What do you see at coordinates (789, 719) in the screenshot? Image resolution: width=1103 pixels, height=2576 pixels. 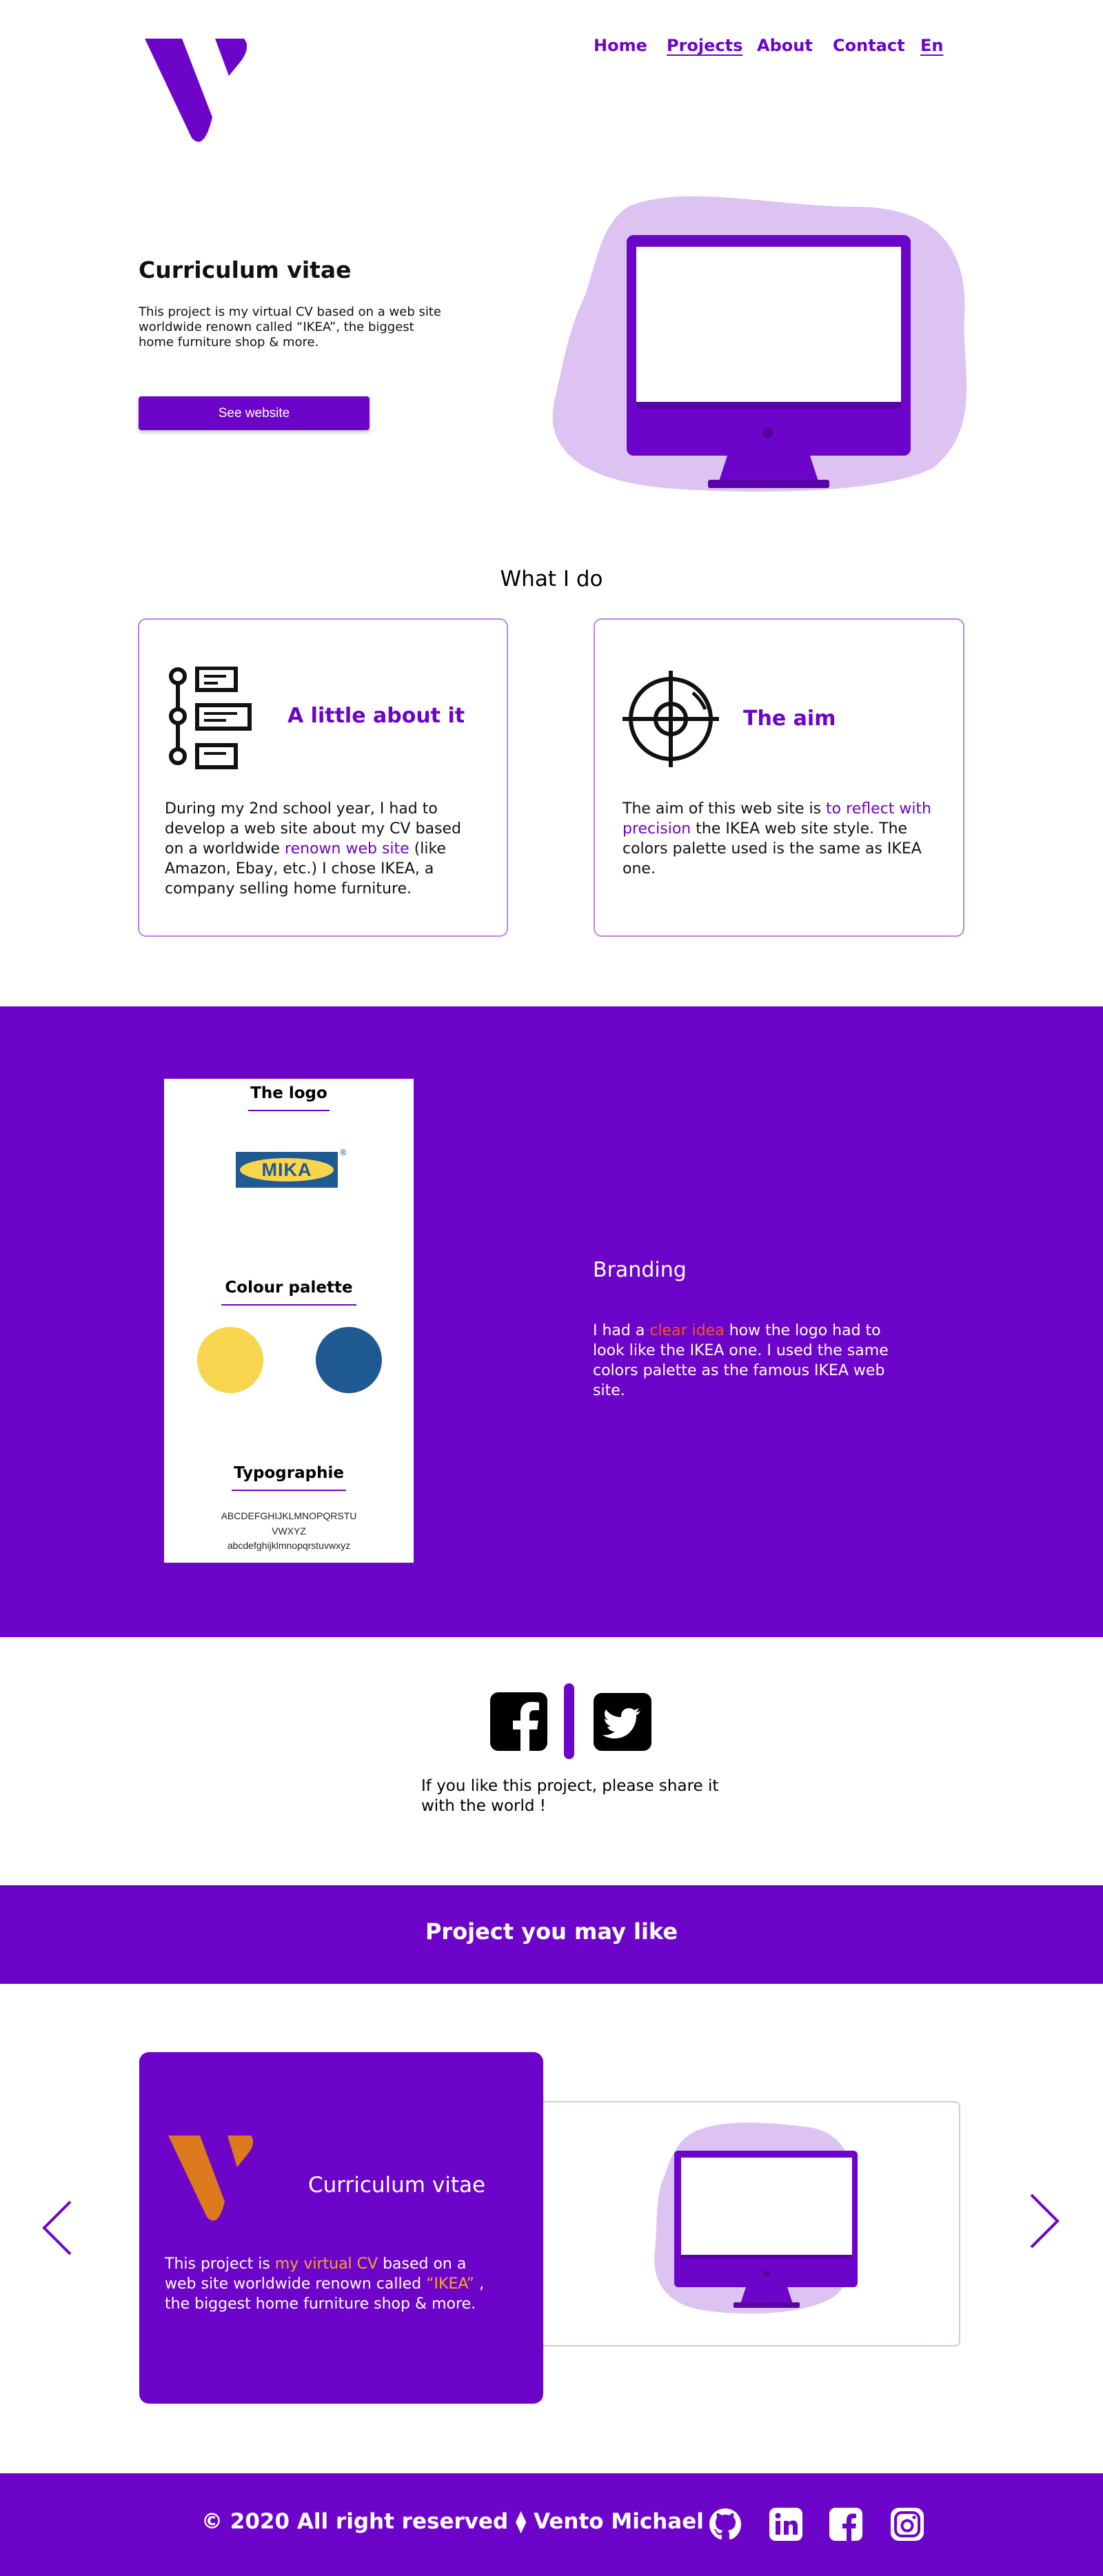 I see `aim-card-title: The aim` at bounding box center [789, 719].